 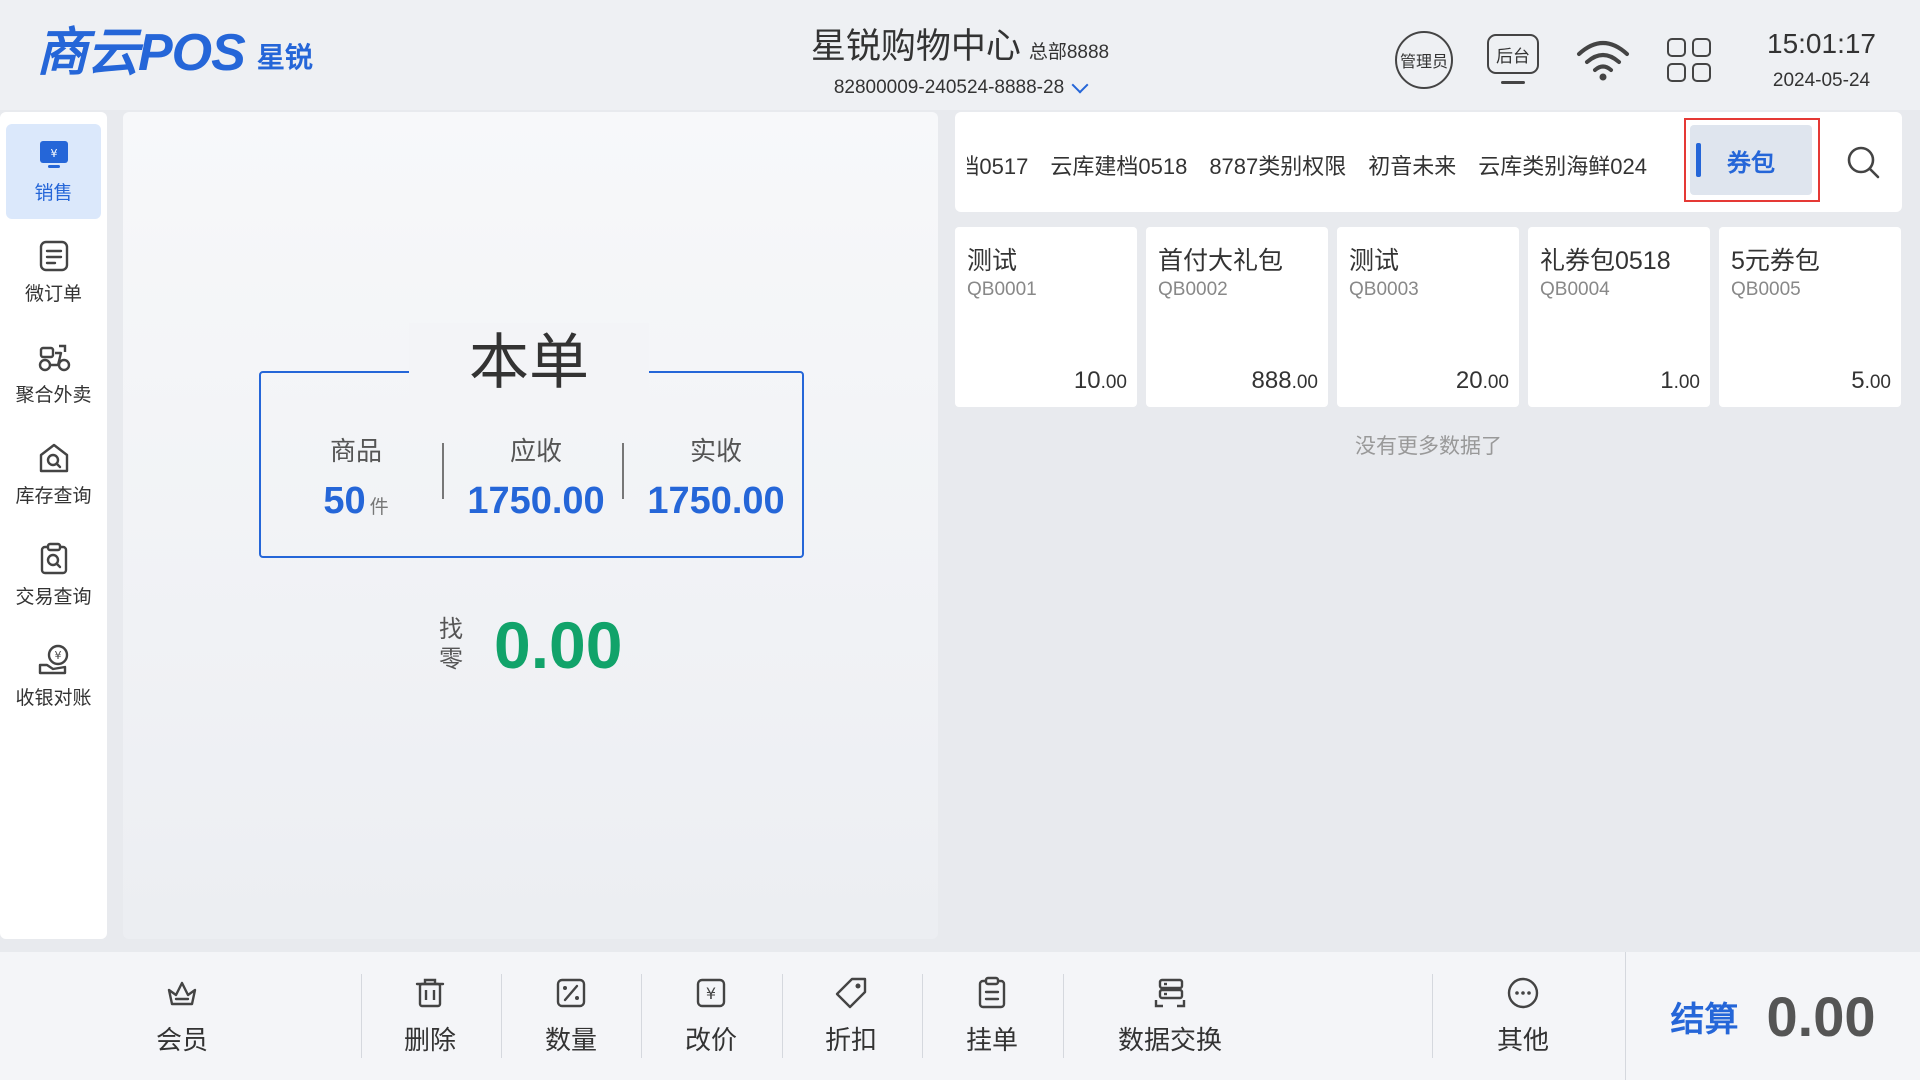 What do you see at coordinates (182, 993) in the screenshot?
I see `crown-icon` at bounding box center [182, 993].